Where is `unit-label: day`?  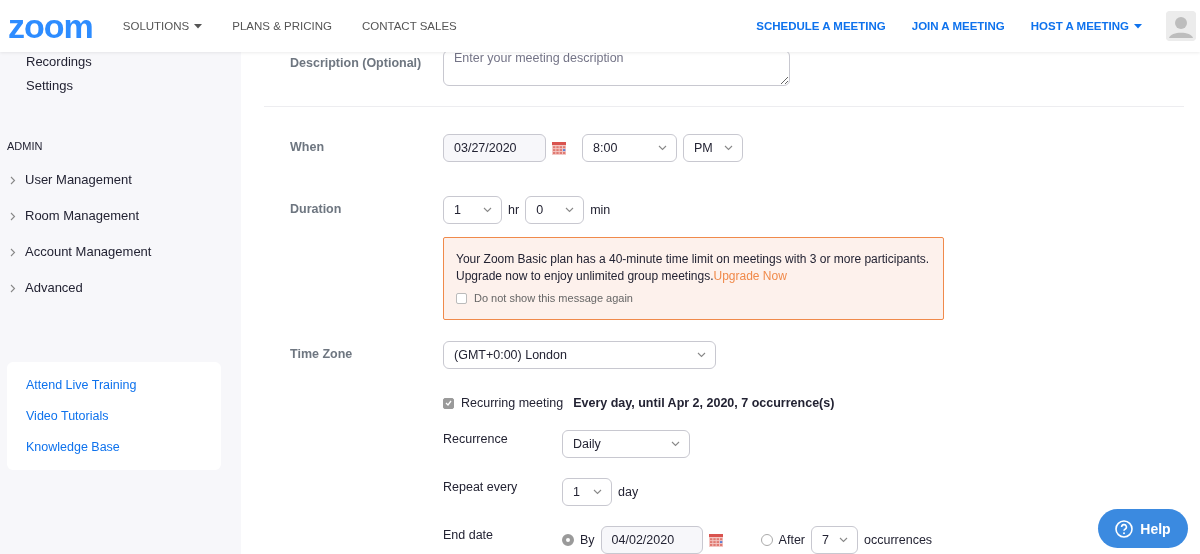
unit-label: day is located at coordinates (628, 492).